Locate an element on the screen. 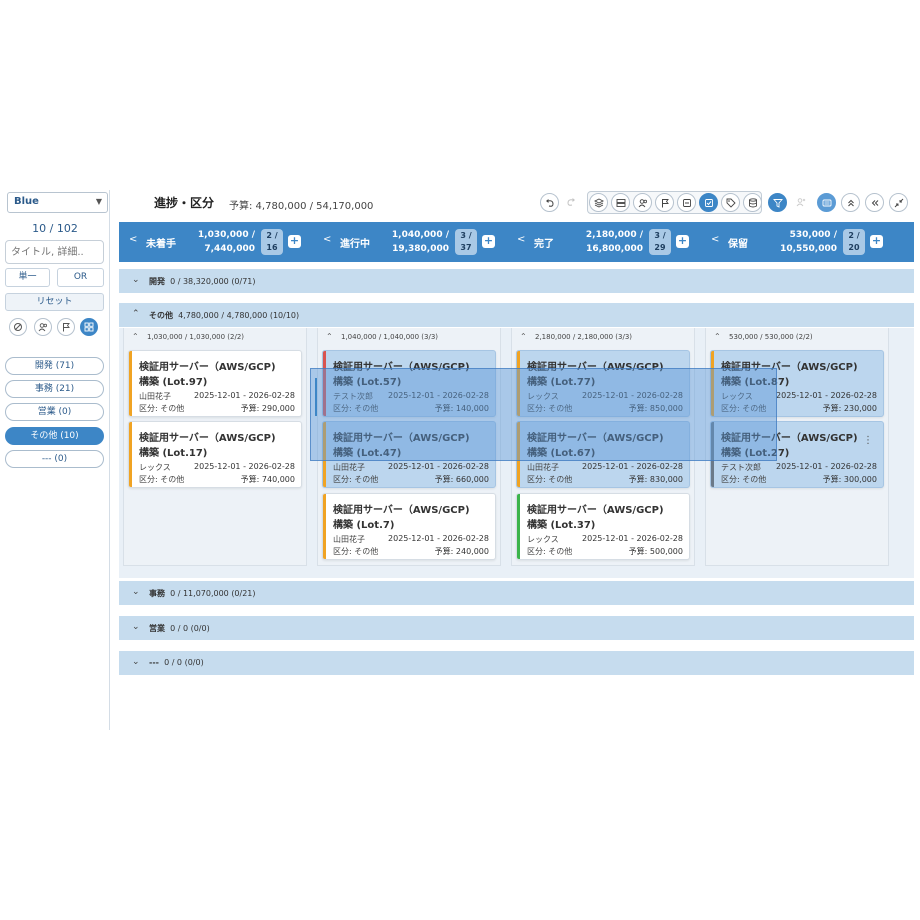  lane-header: ⌃ 1,030,000 / 1,030,000 (2/2) is located at coordinates (215, 337).